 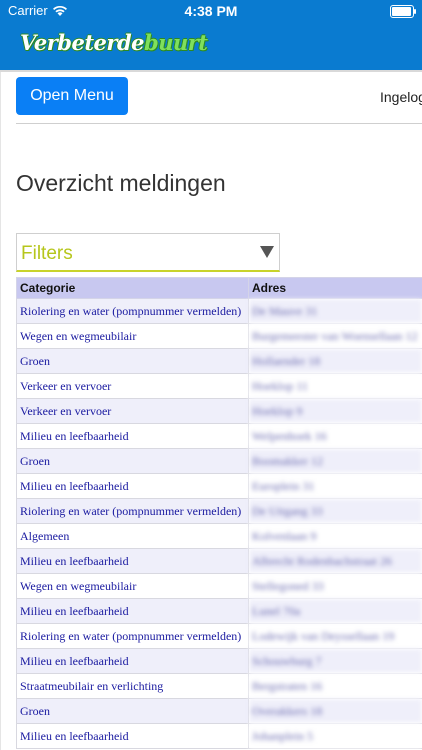 What do you see at coordinates (401, 97) in the screenshot?
I see `logged-in-label: Ingelogd` at bounding box center [401, 97].